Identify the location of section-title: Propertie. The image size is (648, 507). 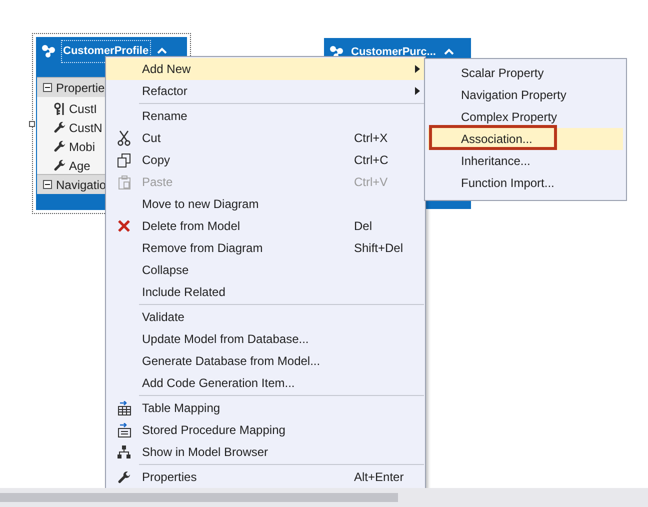
(80, 88).